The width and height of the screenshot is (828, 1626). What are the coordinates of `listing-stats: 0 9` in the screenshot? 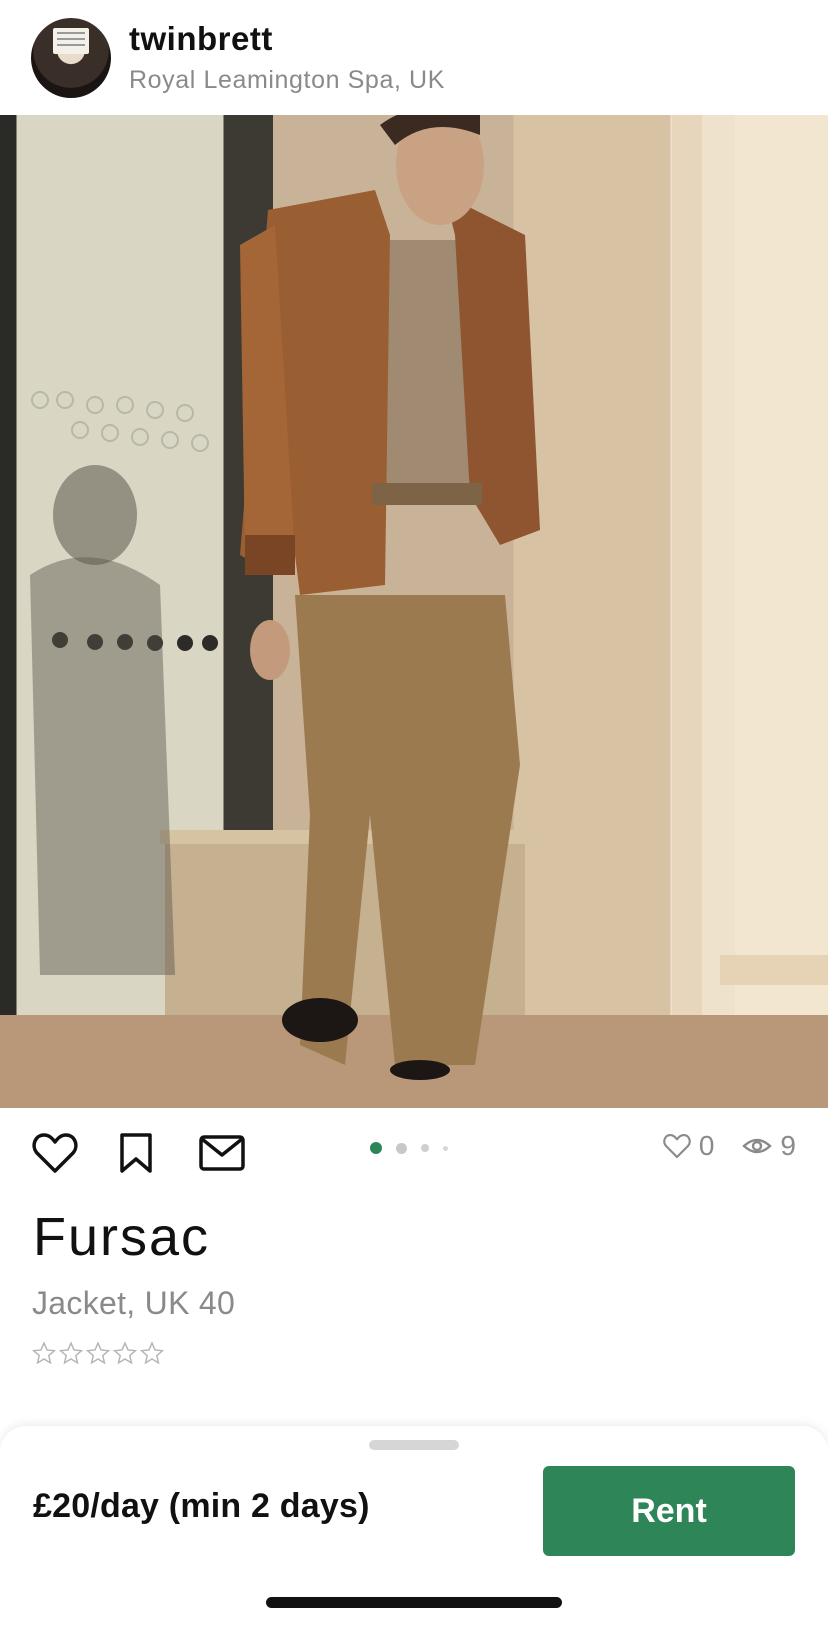 It's located at (729, 1146).